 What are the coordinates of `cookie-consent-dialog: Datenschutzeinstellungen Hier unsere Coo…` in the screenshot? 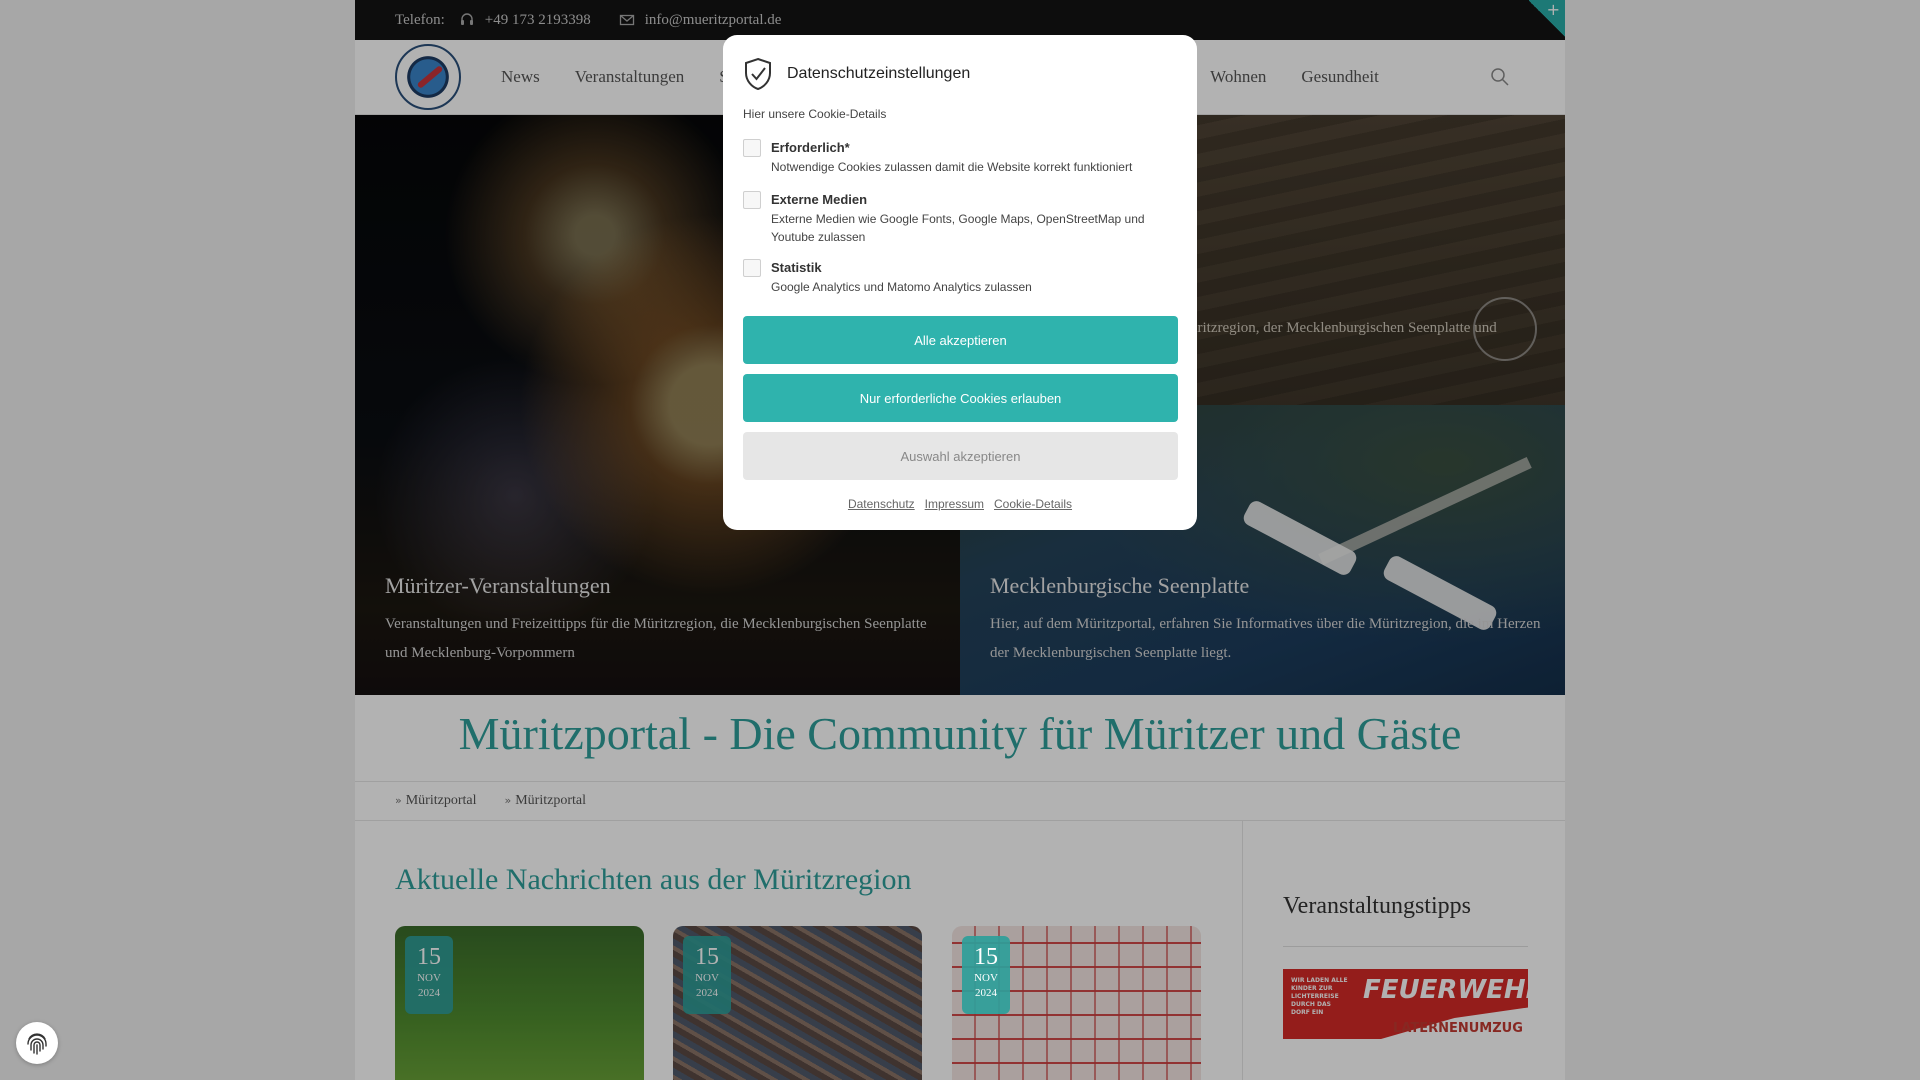 It's located at (960, 282).